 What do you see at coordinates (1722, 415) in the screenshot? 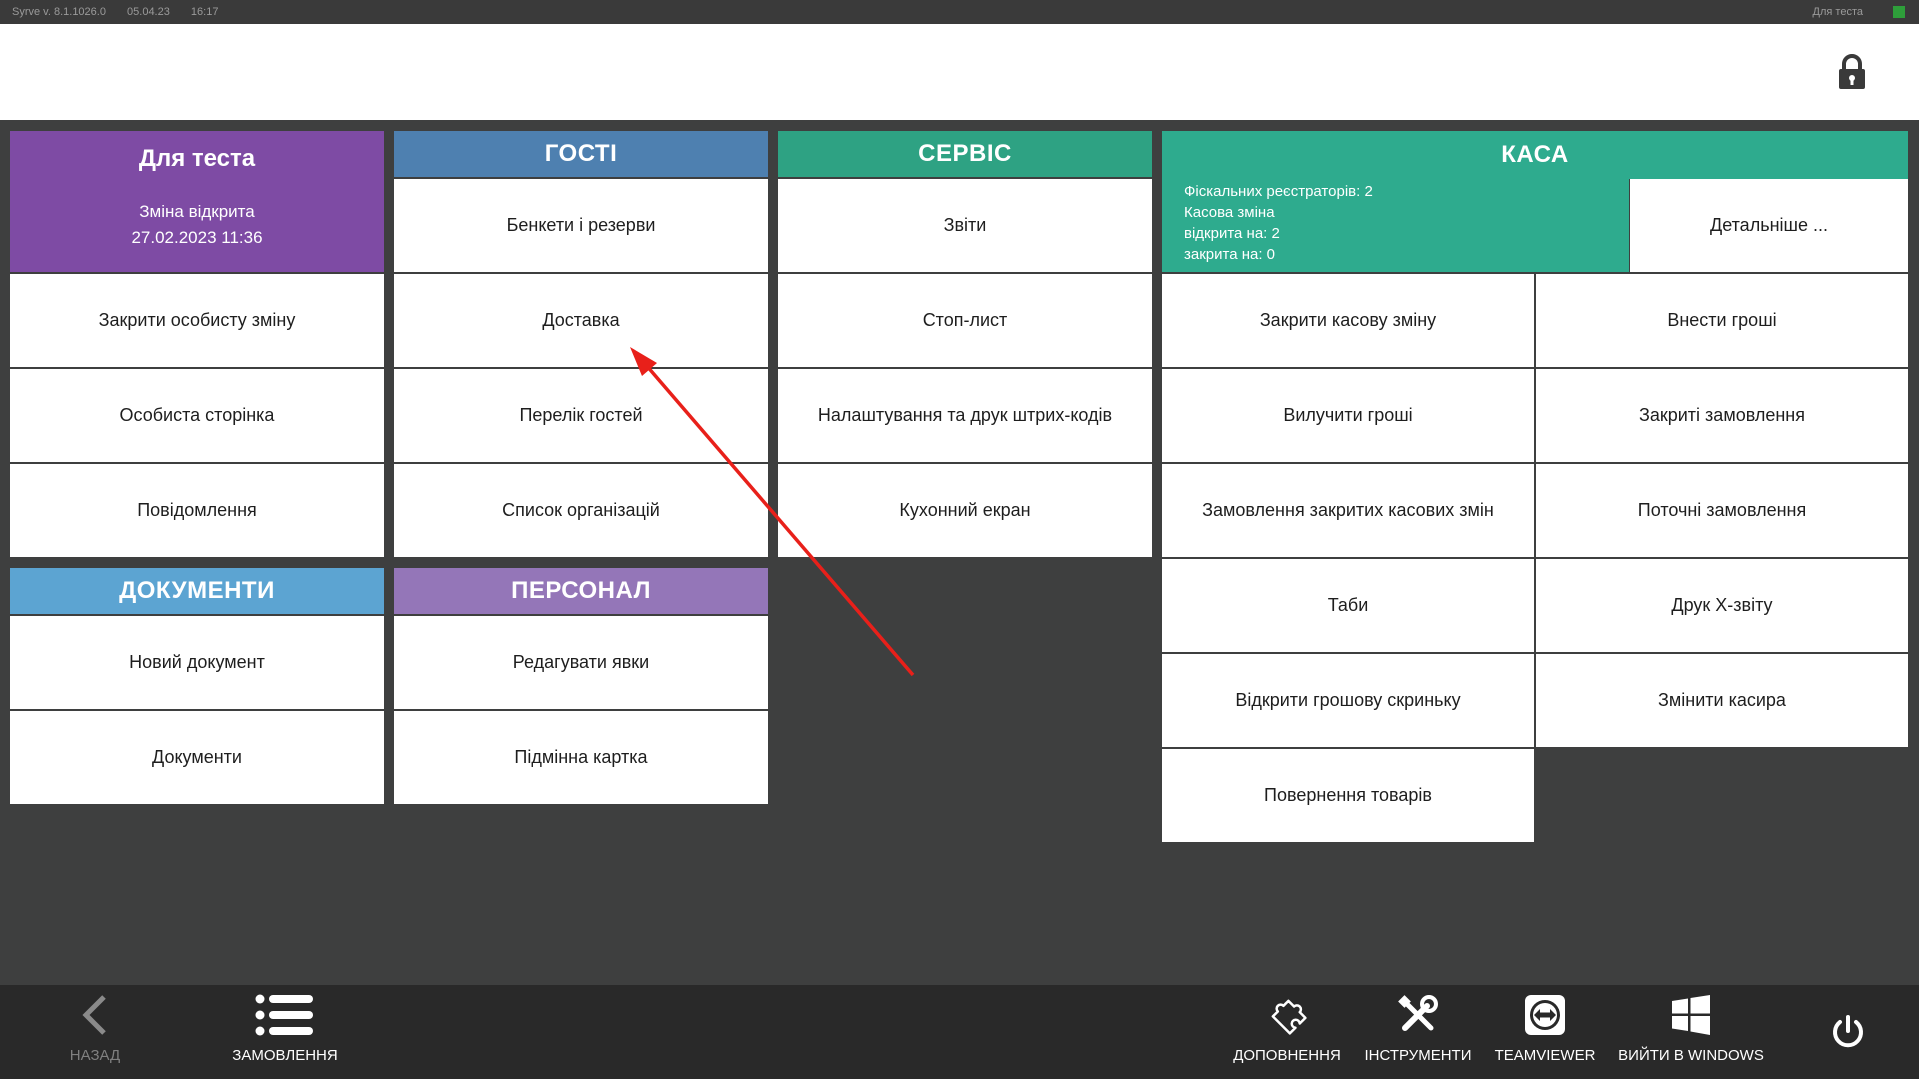
I see `closed-orders-button: Закриті замовлення` at bounding box center [1722, 415].